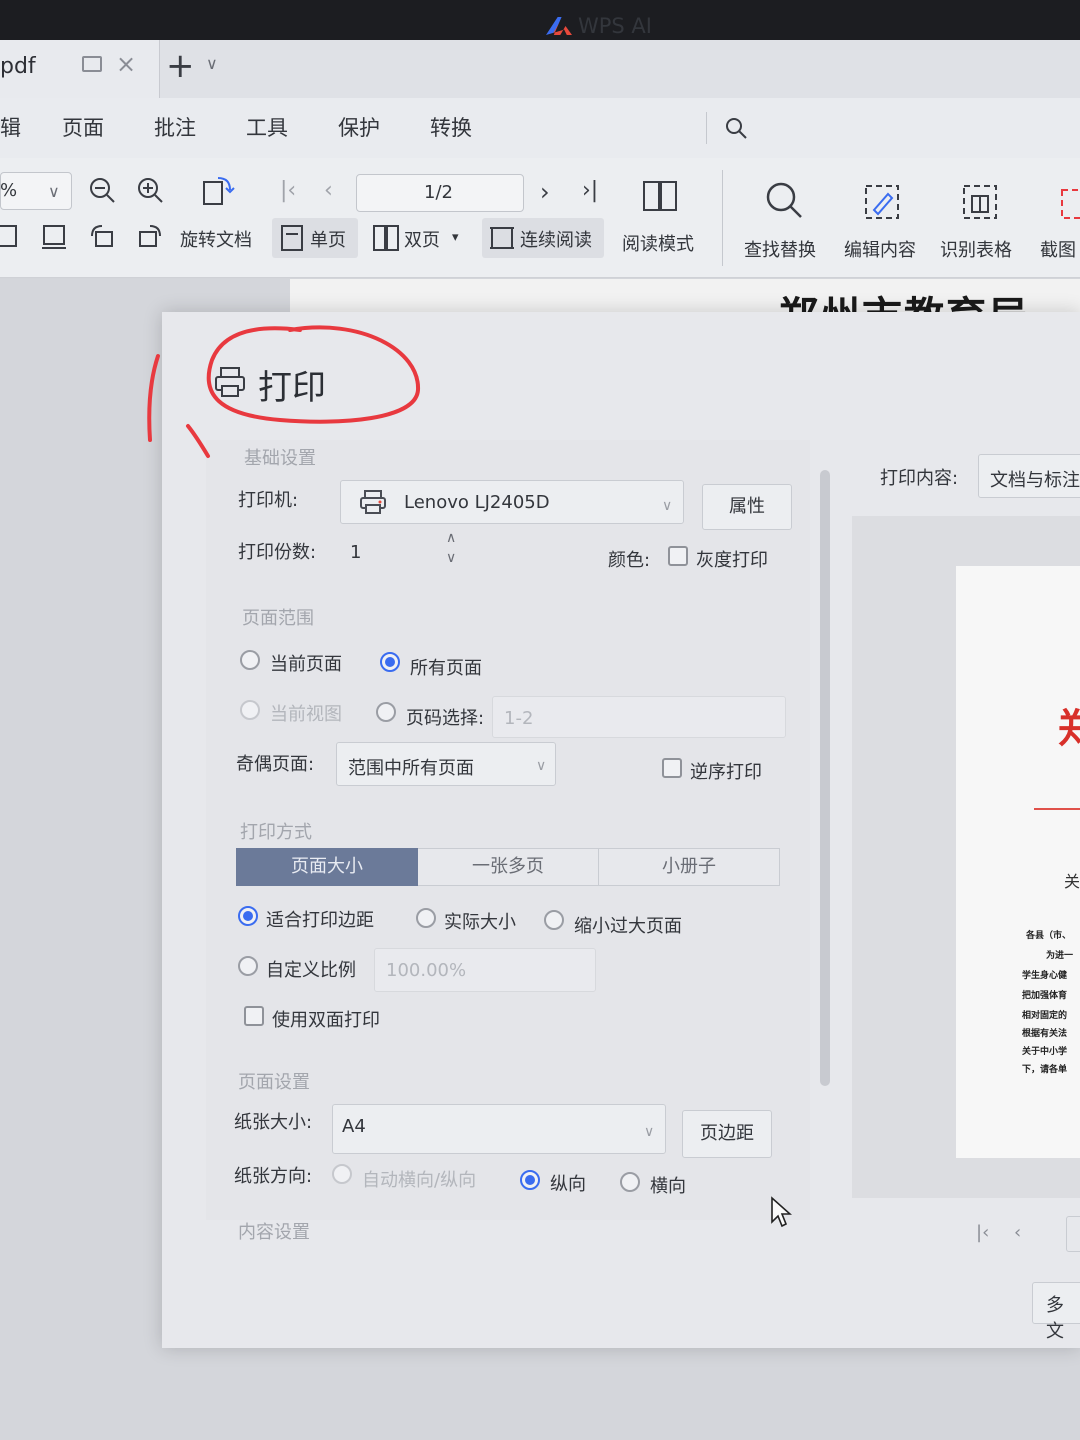  Describe the element at coordinates (216, 239) in the screenshot. I see `rotate-document-button: 旋转文档` at that location.